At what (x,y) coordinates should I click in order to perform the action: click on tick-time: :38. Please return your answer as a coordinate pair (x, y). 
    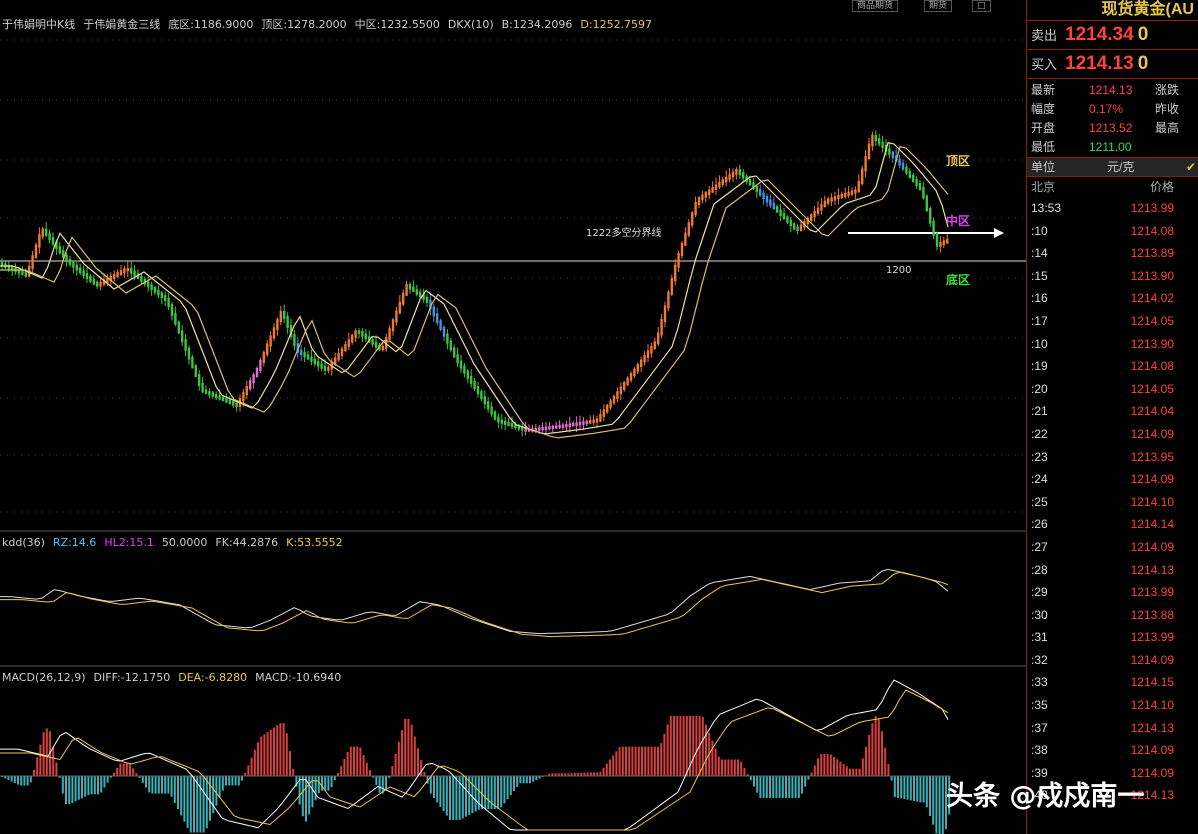
    Looking at the image, I should click on (1039, 750).